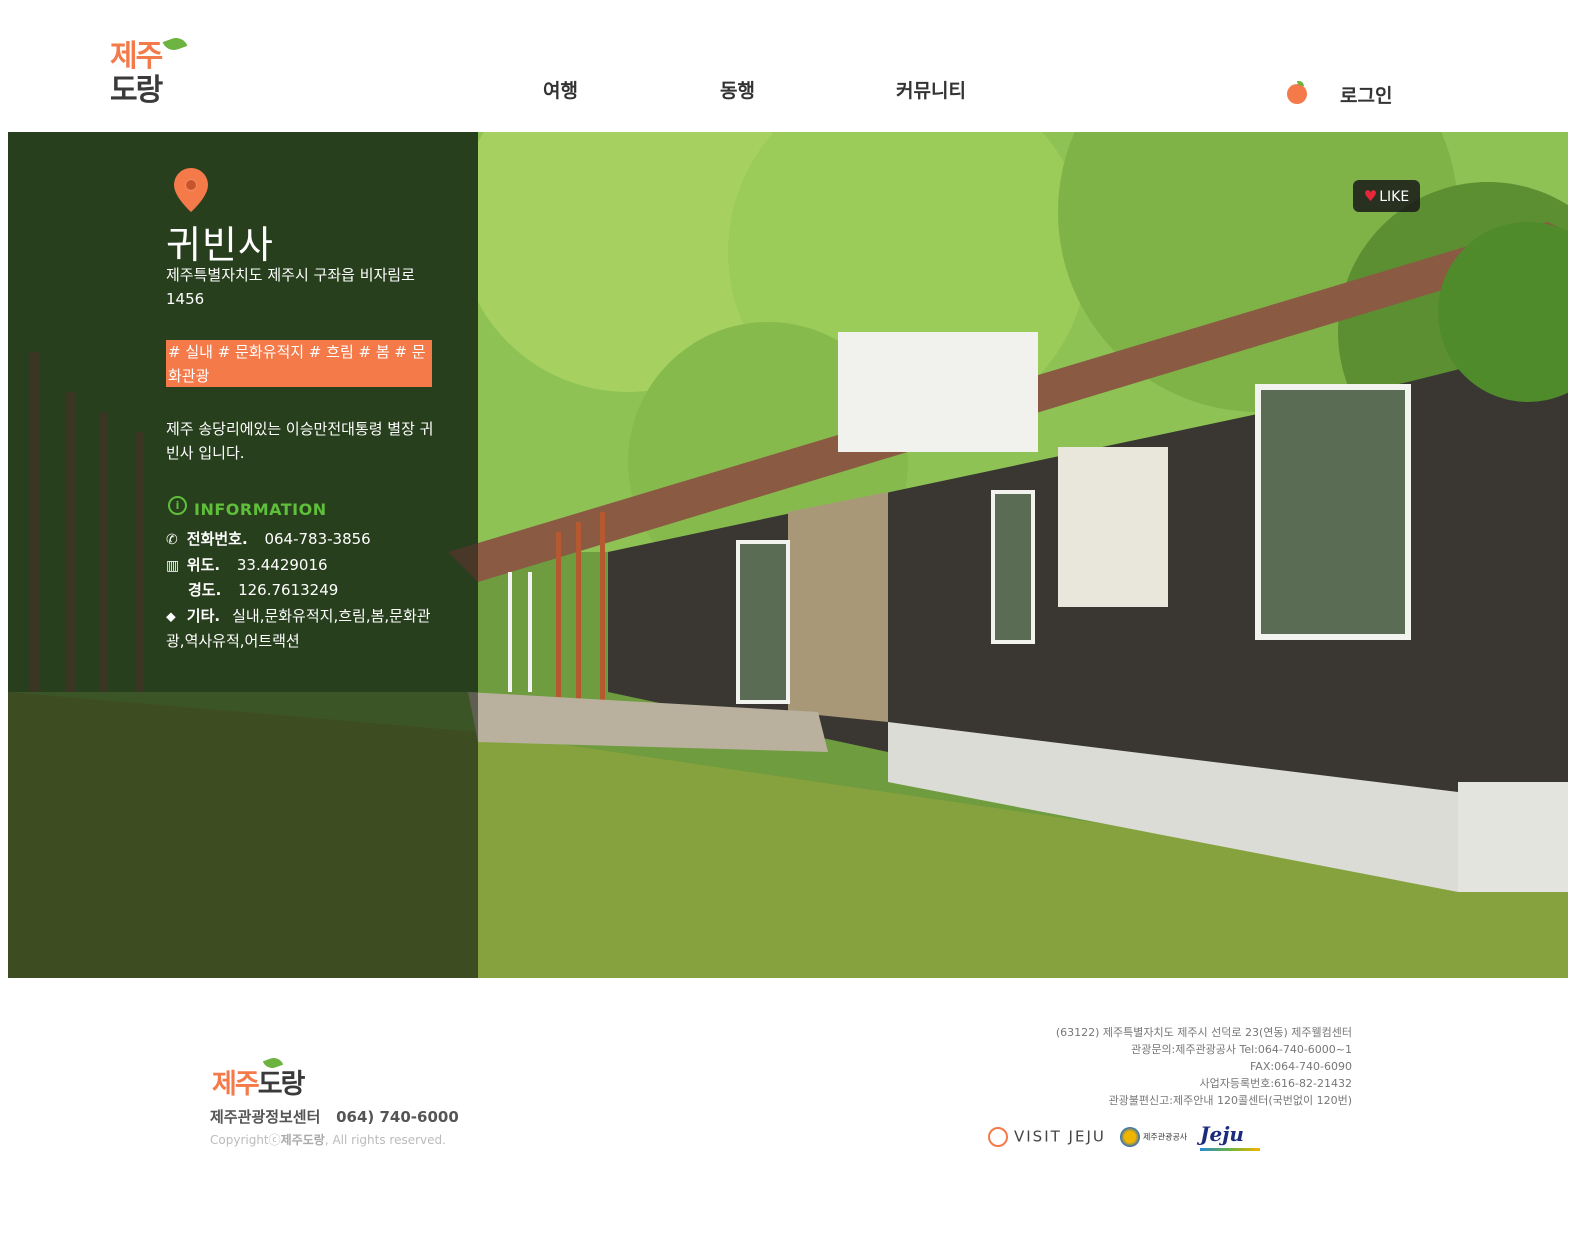 The height and width of the screenshot is (1248, 1586). I want to click on logo-line1: 제주, so click(136, 56).